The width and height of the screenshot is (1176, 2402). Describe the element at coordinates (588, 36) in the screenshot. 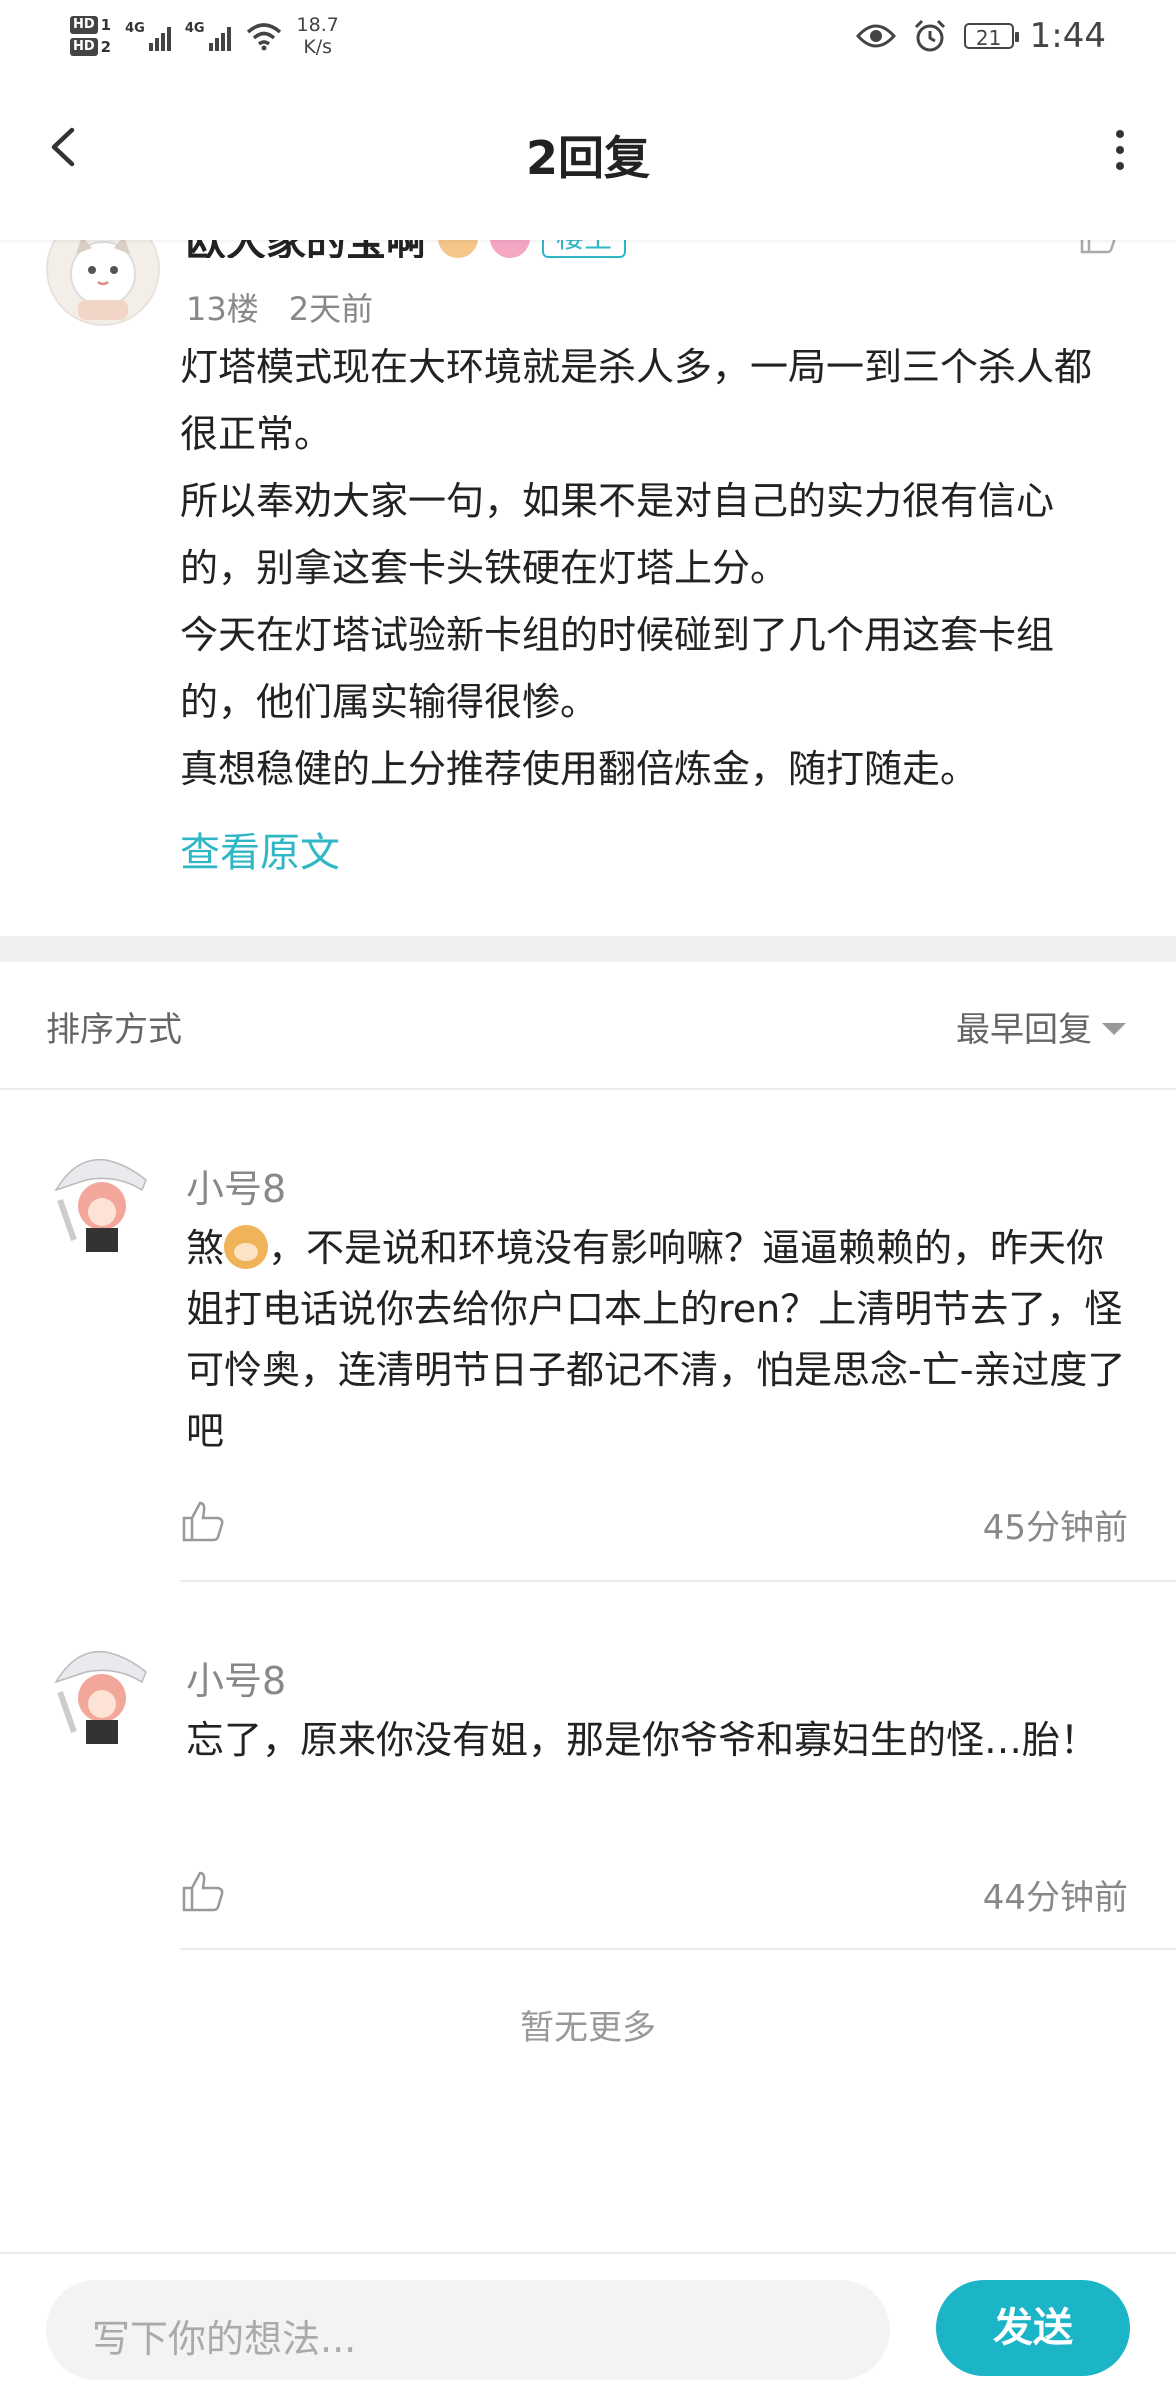

I see `status-bar: HD 1 HD 2 4G 4G 18.7 K/s 21 1:44` at that location.